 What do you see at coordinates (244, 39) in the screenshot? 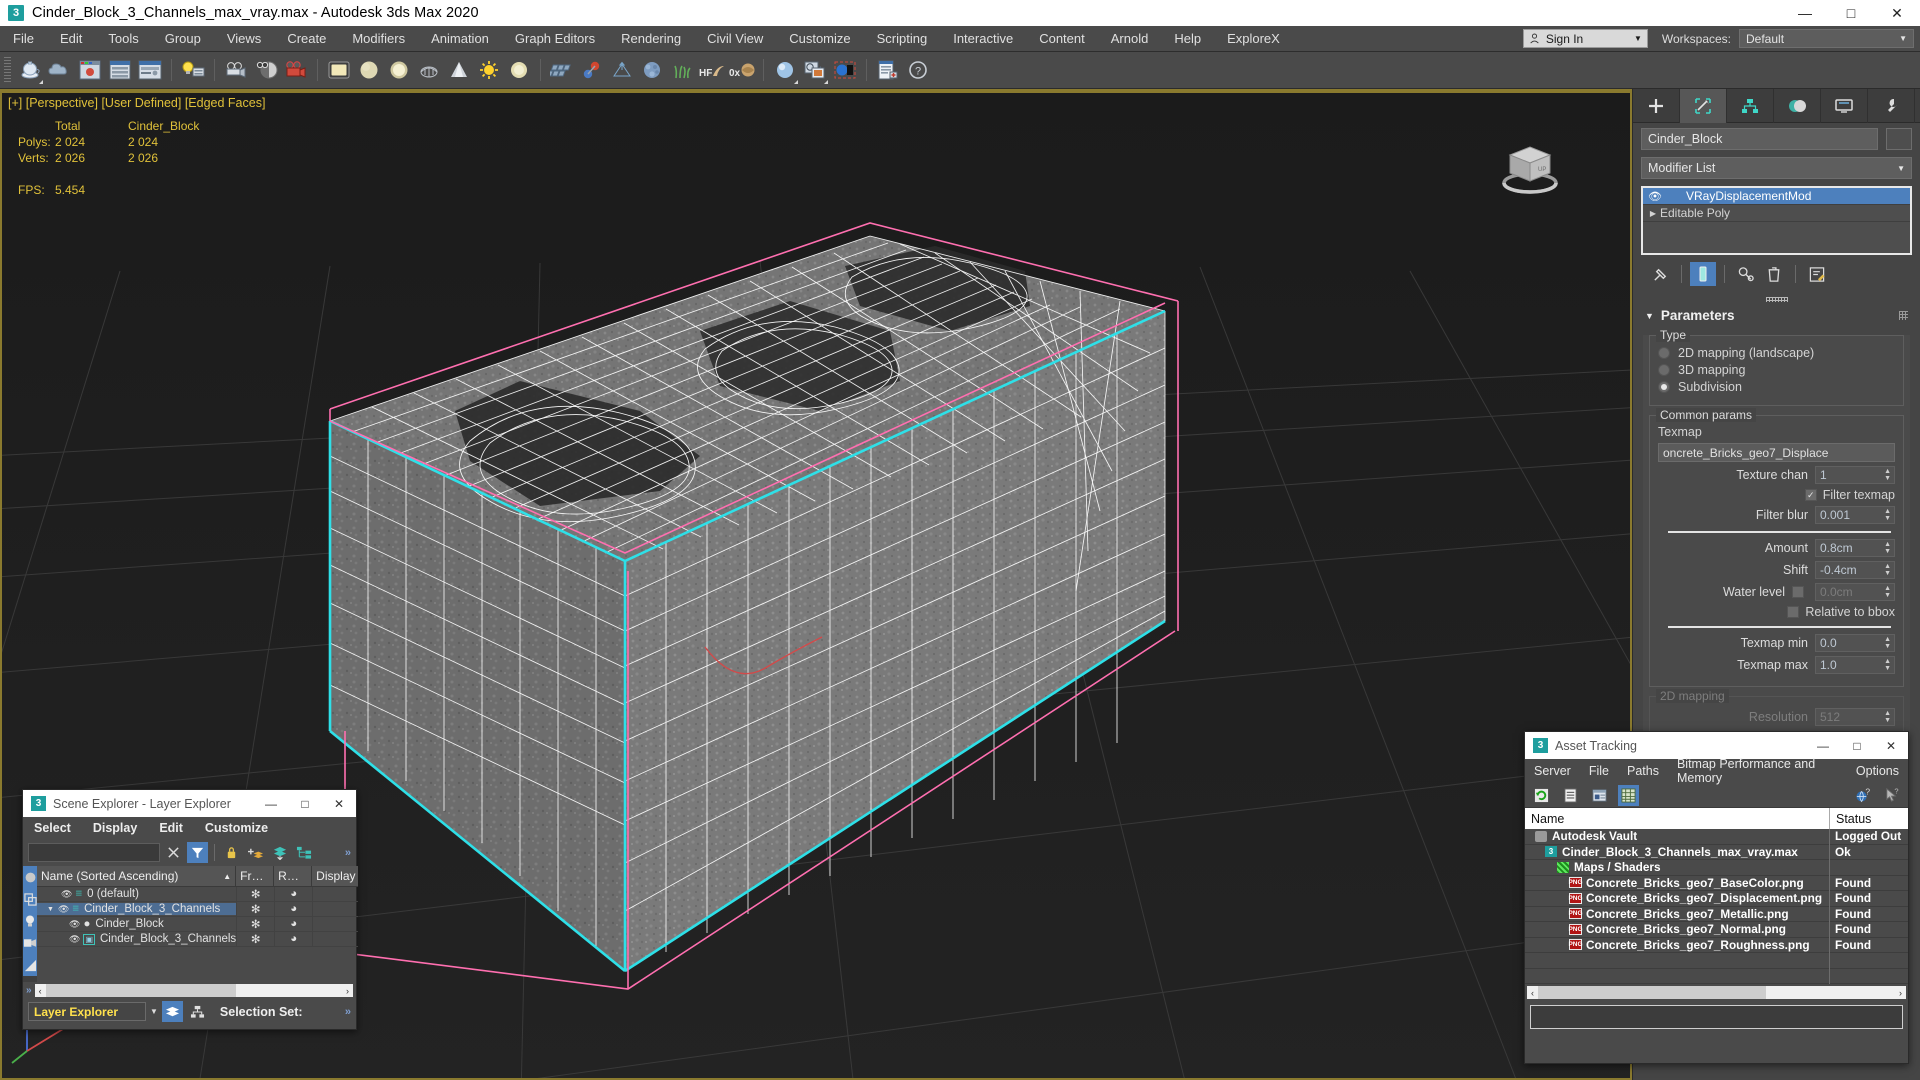
I see `menu-item-views: Views` at bounding box center [244, 39].